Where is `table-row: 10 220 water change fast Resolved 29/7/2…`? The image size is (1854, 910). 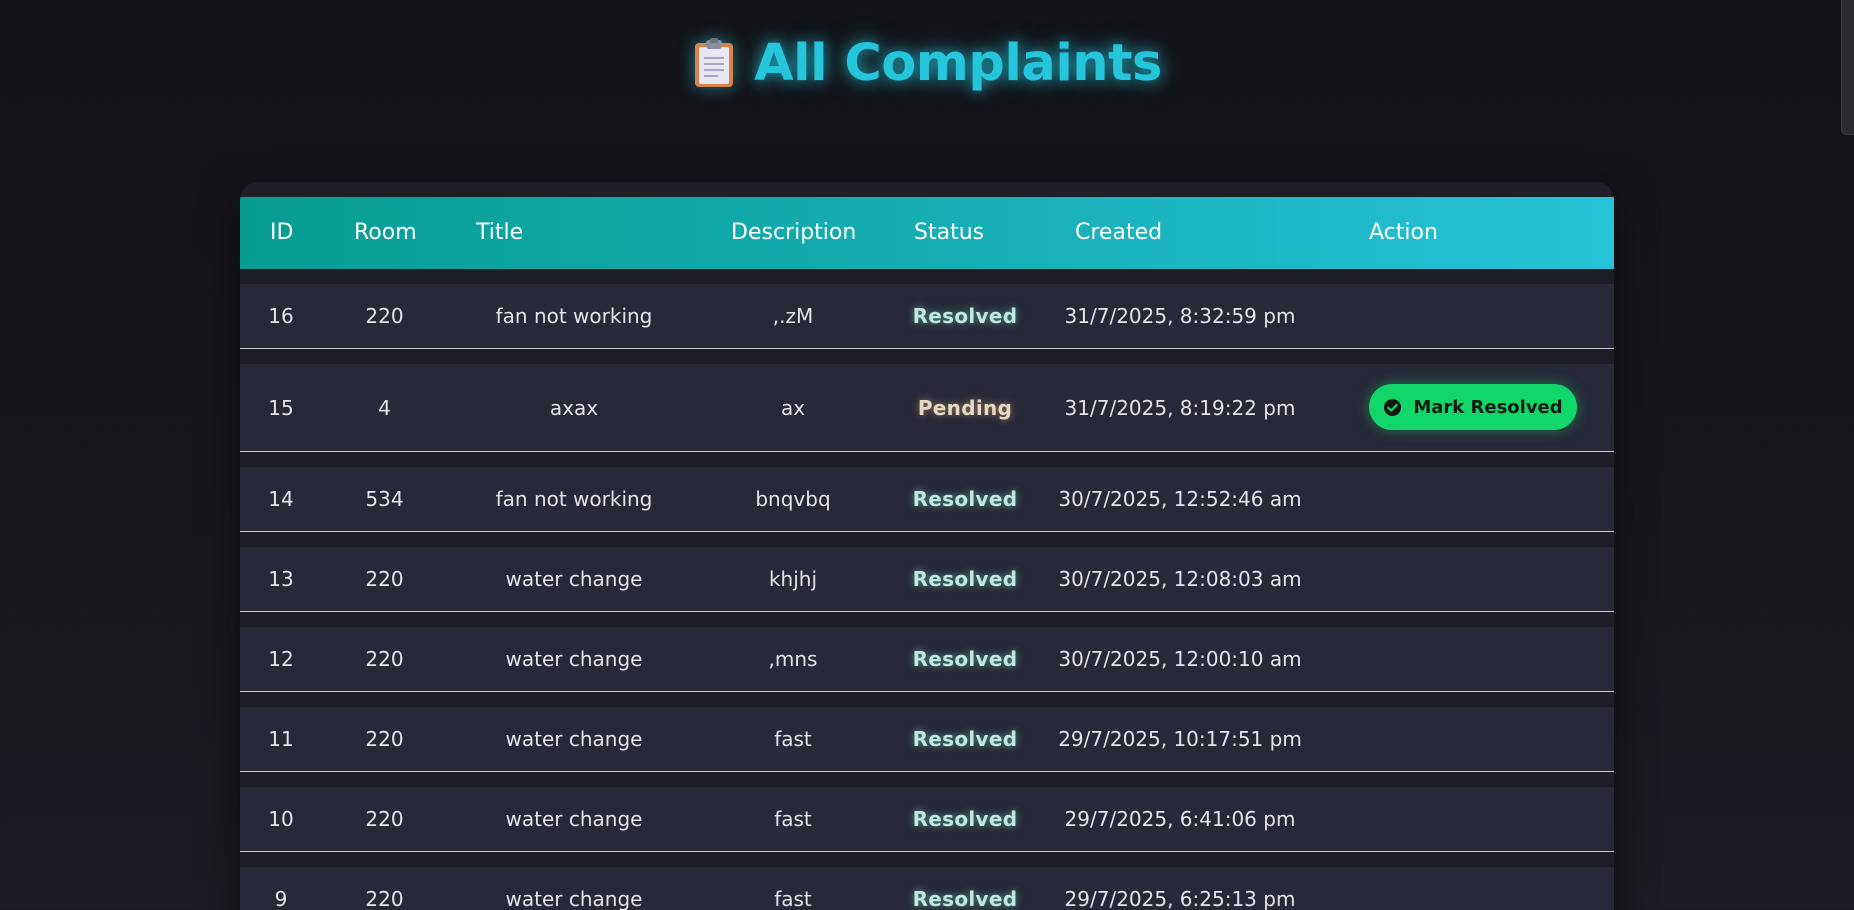 table-row: 10 220 water change fast Resolved 29/7/2… is located at coordinates (927, 819).